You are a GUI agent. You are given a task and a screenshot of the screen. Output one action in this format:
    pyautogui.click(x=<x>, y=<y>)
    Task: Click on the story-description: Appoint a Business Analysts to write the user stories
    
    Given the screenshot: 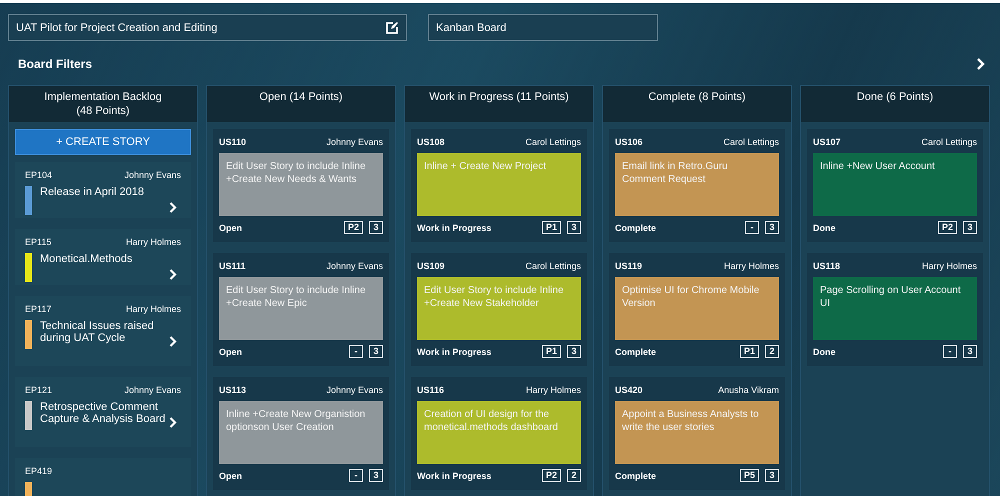 What is the action you would take?
    pyautogui.click(x=697, y=432)
    